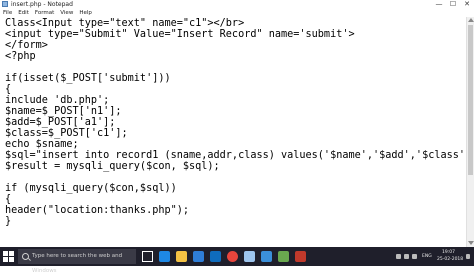 This screenshot has width=474, height=279. I want to click on scroll-down-arrow-icon, so click(471, 243).